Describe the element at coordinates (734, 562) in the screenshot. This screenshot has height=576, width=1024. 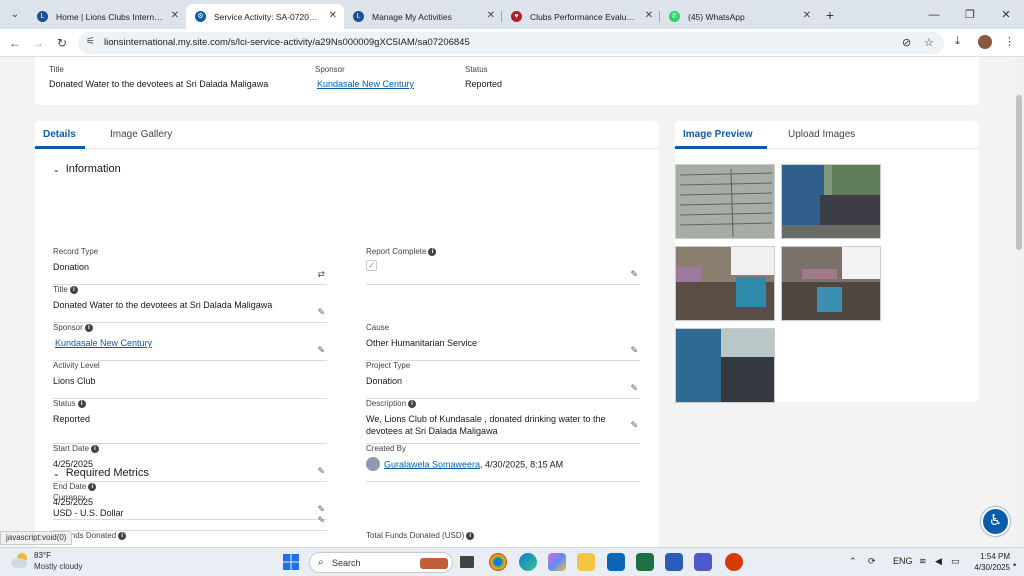
I see `wps-office-icon` at that location.